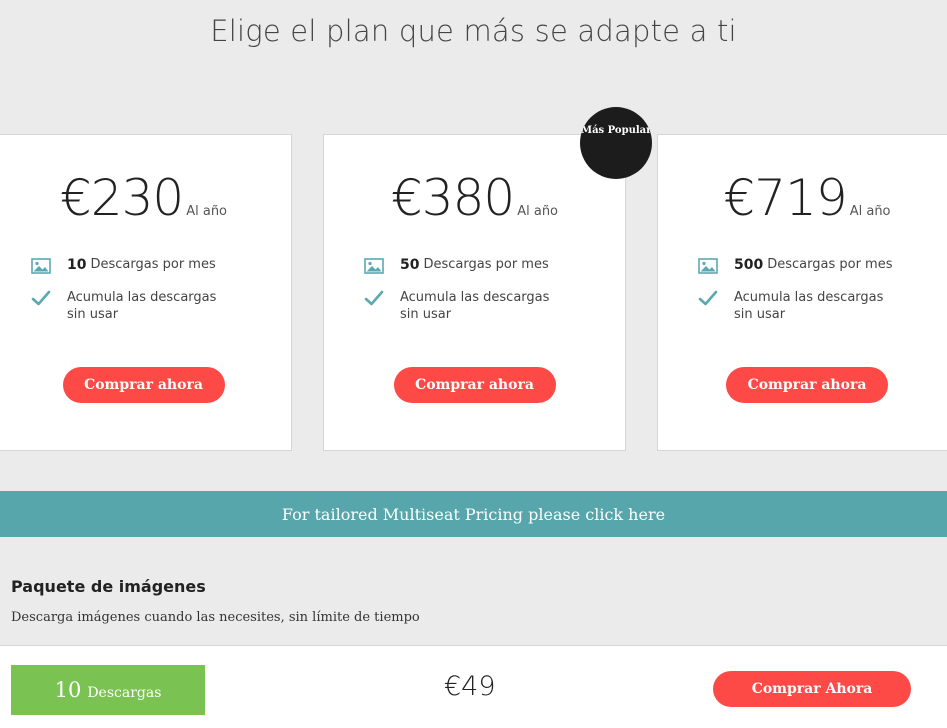 The width and height of the screenshot is (947, 728). Describe the element at coordinates (121, 198) in the screenshot. I see `plan-price: €230` at that location.